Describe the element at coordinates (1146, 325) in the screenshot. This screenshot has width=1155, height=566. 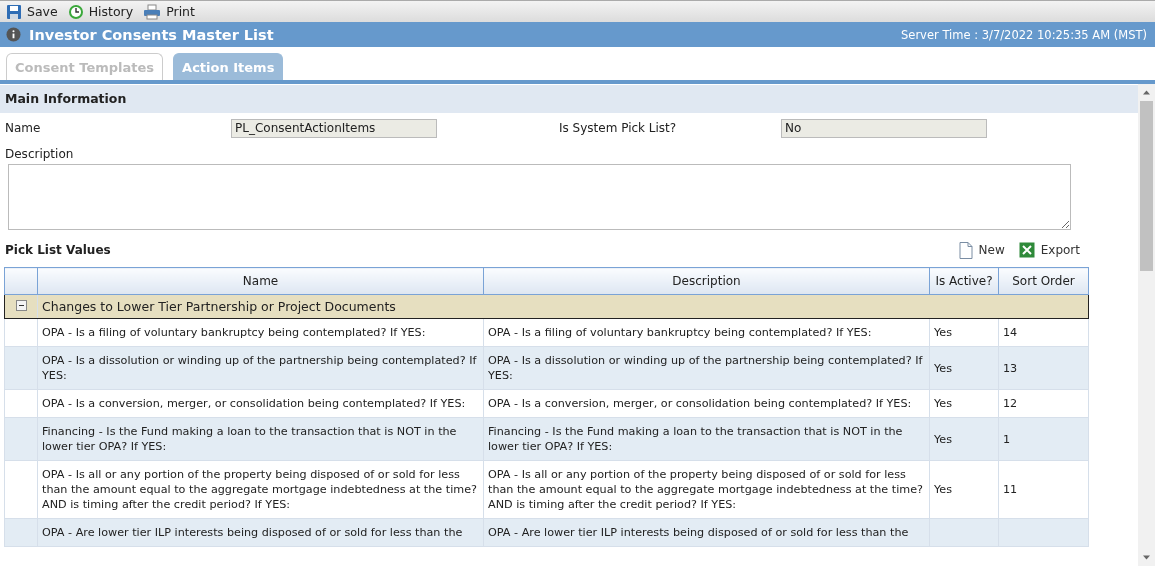
I see `scrollbar` at that location.